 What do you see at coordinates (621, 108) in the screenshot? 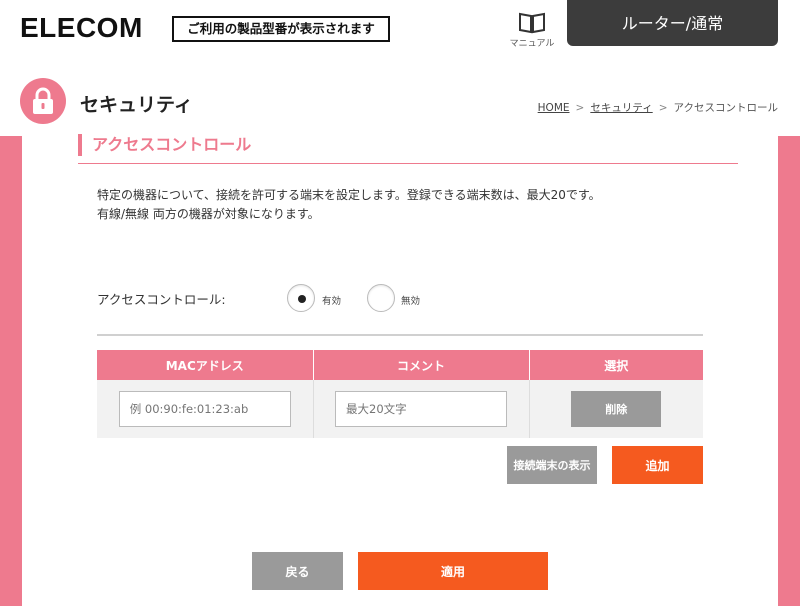
I see `breadcrumb-security-link: セキュリティ` at bounding box center [621, 108].